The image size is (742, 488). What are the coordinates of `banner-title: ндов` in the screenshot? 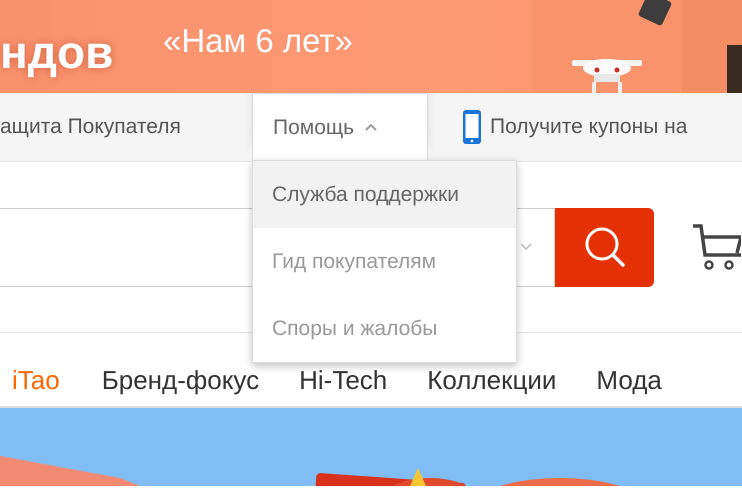 It's located at (57, 54).